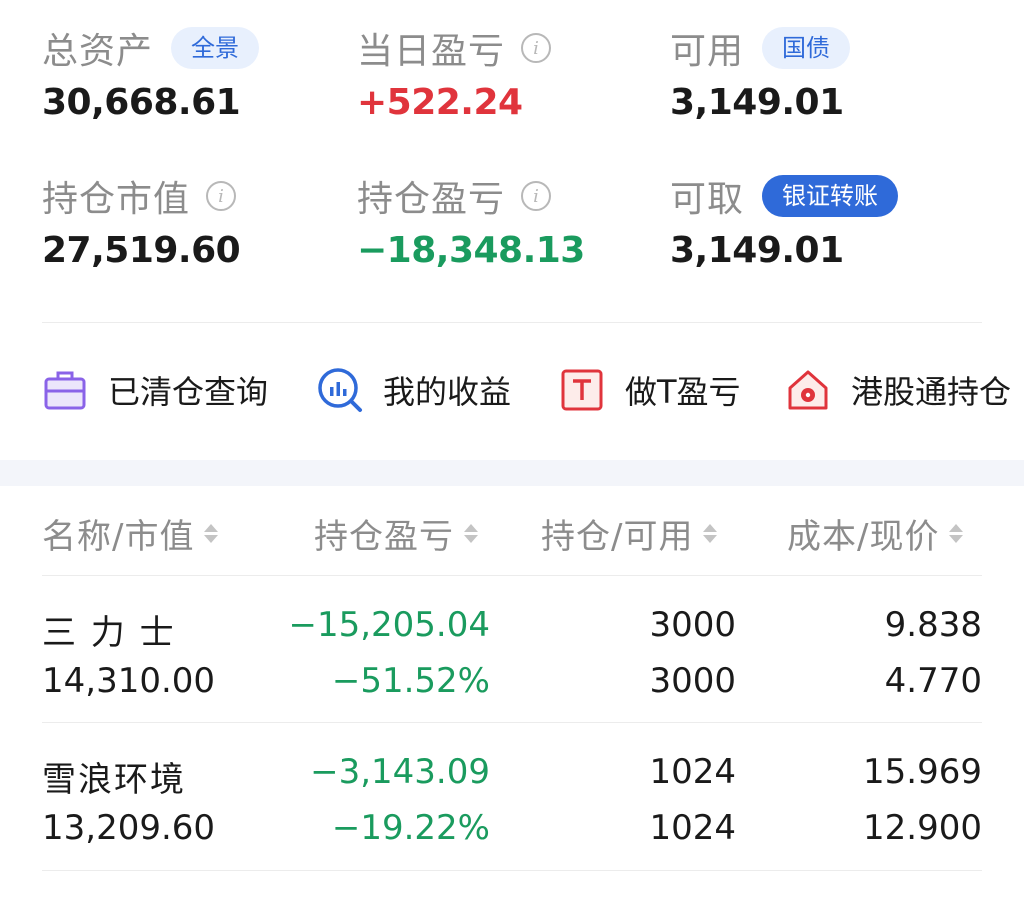  What do you see at coordinates (141, 250) in the screenshot?
I see `position-value-value: 27,519.60` at bounding box center [141, 250].